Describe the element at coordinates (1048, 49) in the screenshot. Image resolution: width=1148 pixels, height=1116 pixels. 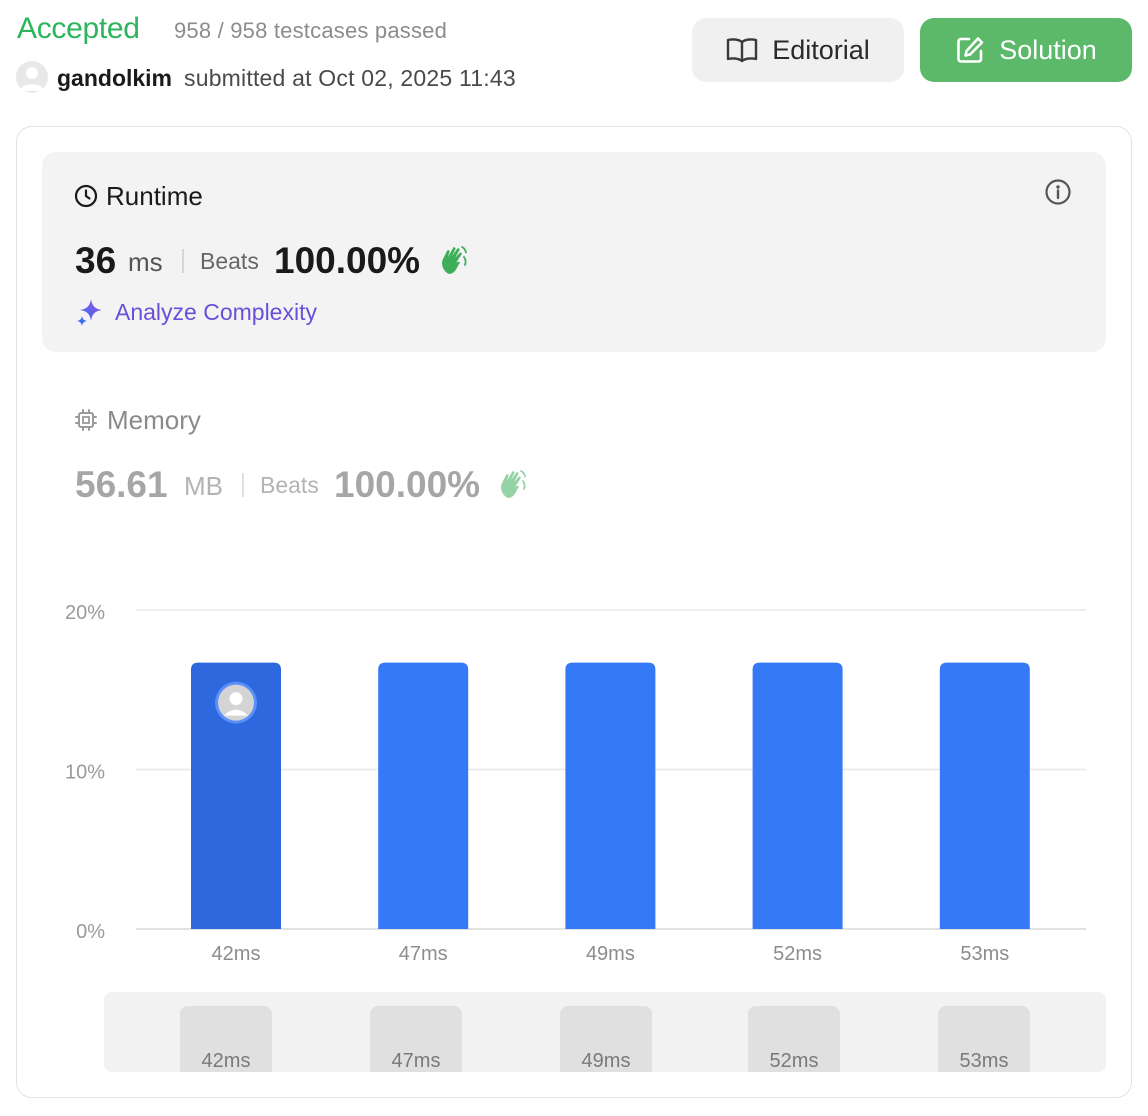
I see `solution-label: Solution` at that location.